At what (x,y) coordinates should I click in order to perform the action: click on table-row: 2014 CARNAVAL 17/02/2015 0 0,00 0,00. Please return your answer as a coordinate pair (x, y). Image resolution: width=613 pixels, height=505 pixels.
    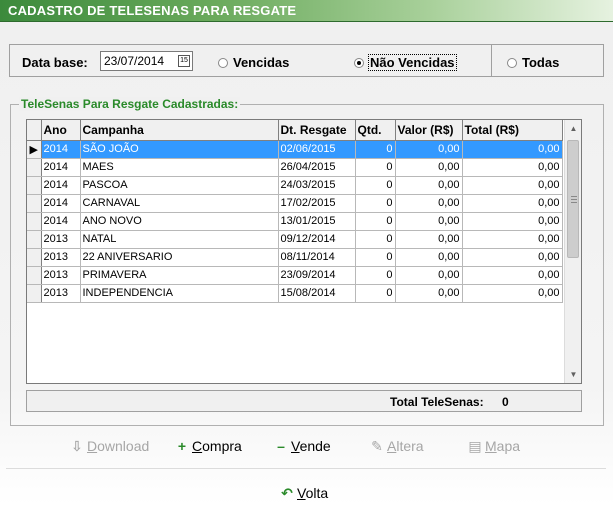
    Looking at the image, I should click on (295, 203).